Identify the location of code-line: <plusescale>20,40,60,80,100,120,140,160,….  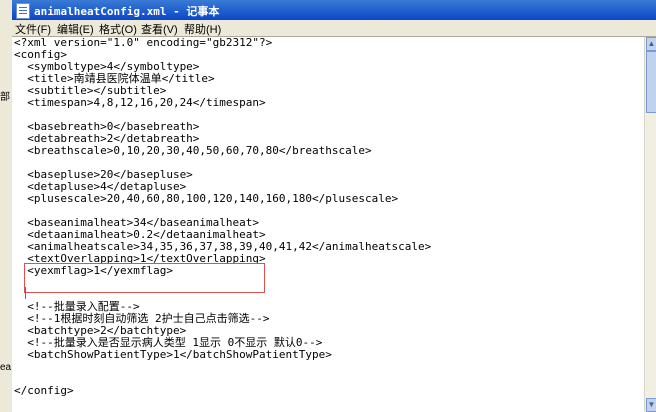
(206, 198).